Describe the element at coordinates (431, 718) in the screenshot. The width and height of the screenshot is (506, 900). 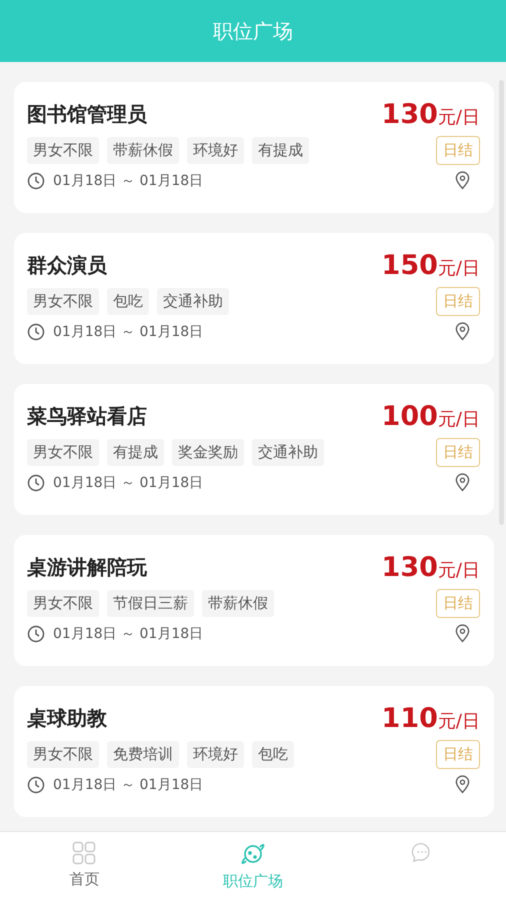
I see `job-salary: 110元/日` at that location.